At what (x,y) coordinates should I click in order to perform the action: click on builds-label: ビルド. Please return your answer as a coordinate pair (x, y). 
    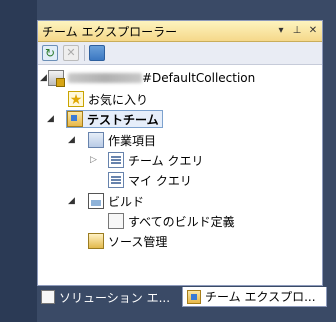
    Looking at the image, I should click on (126, 201).